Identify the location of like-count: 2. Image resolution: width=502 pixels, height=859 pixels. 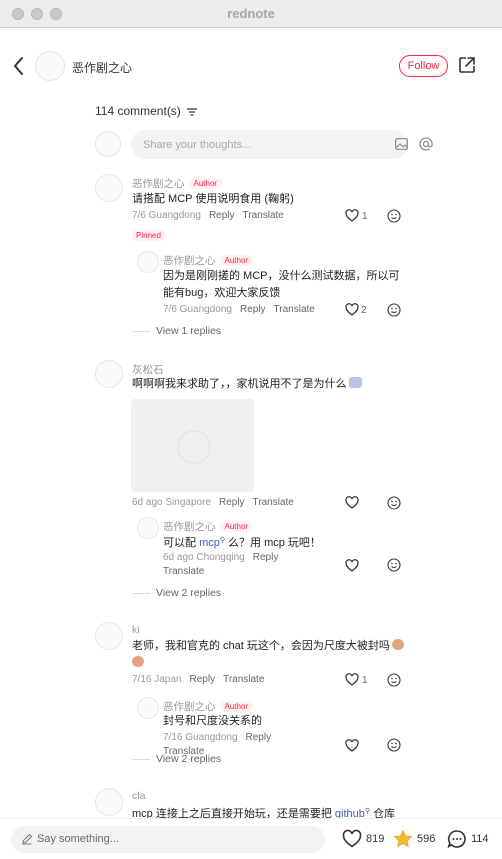
(364, 310).